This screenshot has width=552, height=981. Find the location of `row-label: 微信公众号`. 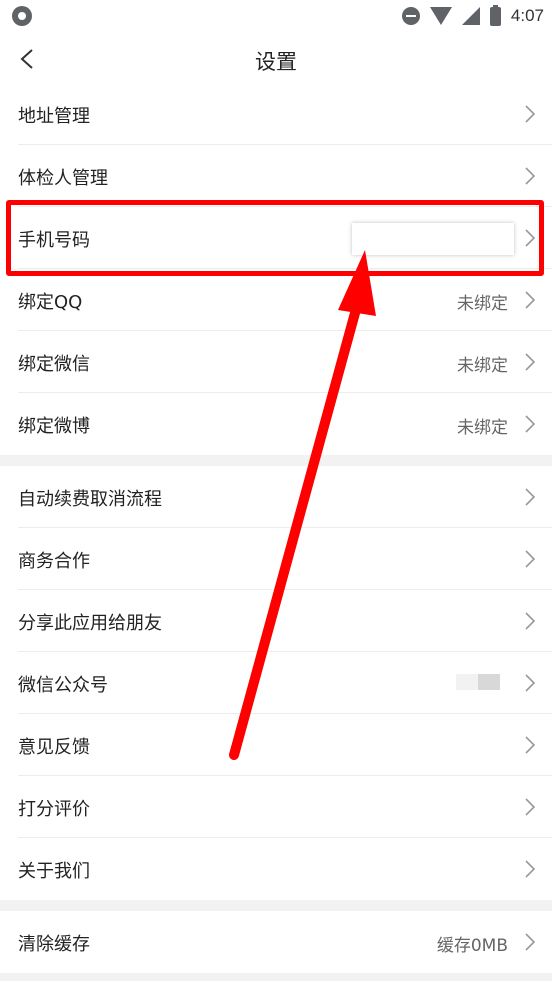

row-label: 微信公众号 is located at coordinates (63, 685).